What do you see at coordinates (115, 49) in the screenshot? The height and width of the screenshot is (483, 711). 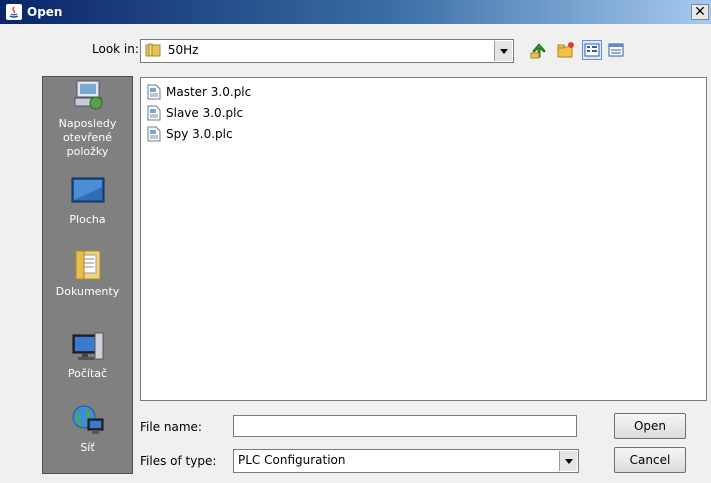 I see `look-in-label: Look in:` at bounding box center [115, 49].